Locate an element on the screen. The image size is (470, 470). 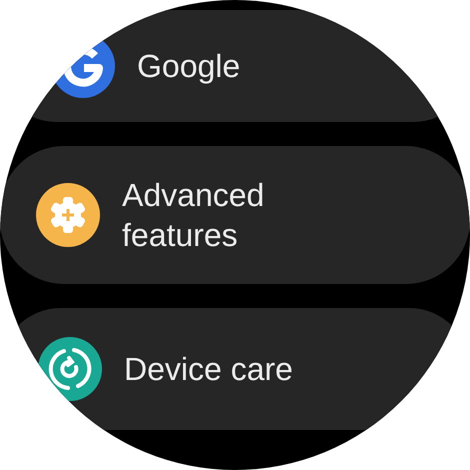
gear-plus-icon is located at coordinates (68, 215).